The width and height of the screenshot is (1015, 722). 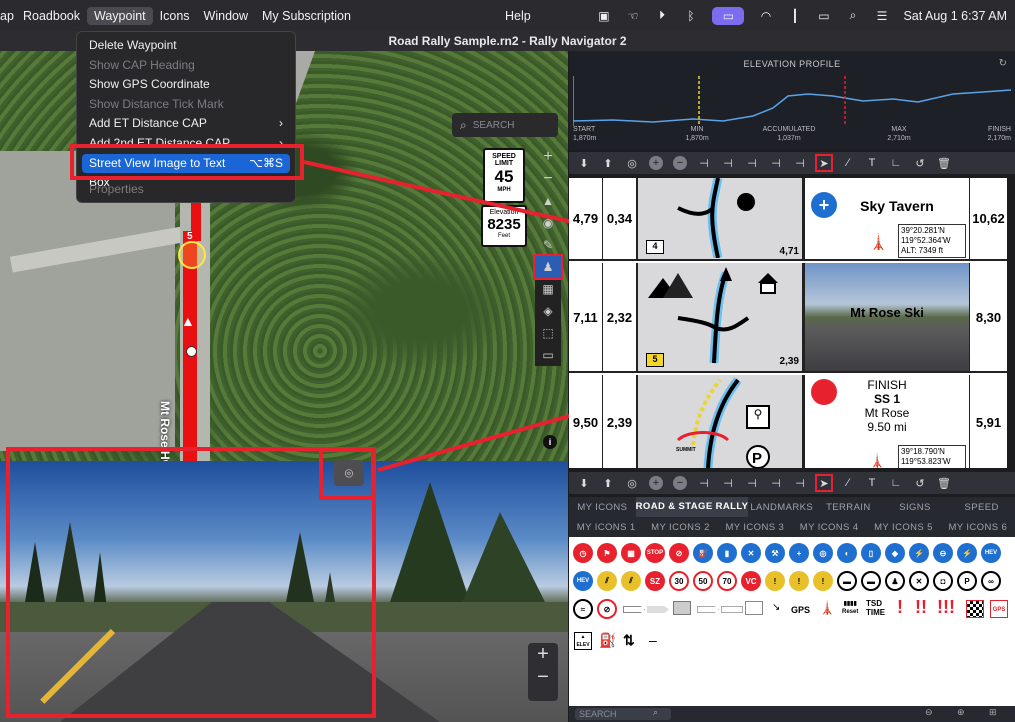 I want to click on hazard-2-icon: !, so click(x=799, y=581).